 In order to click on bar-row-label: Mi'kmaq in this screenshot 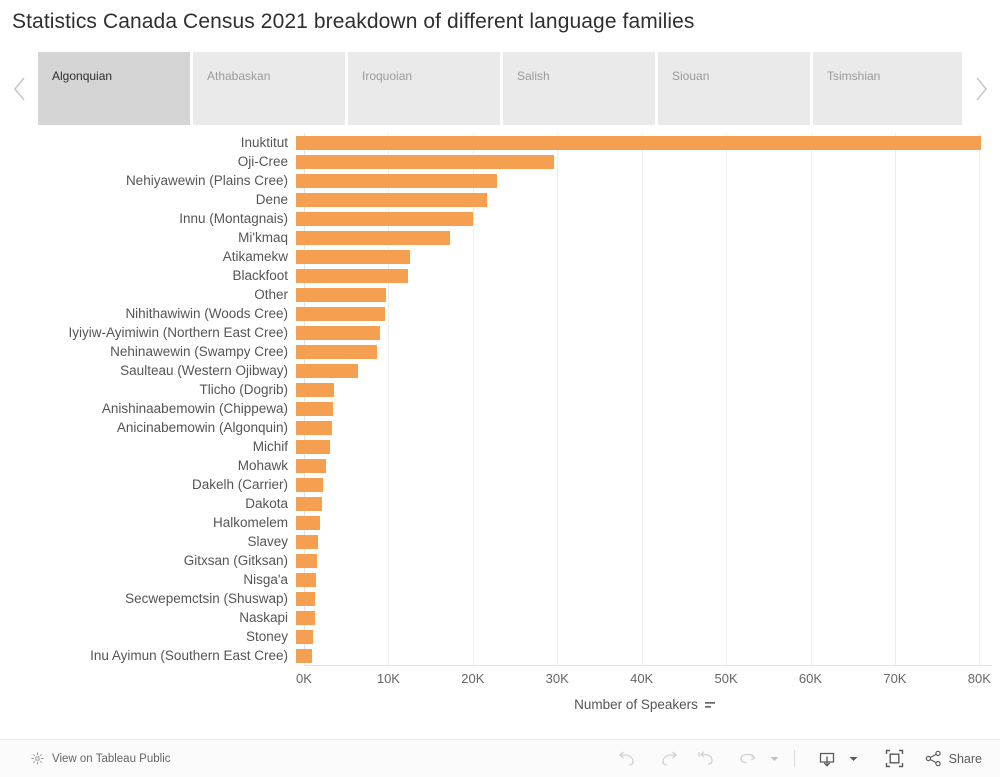, I will do `click(263, 237)`.